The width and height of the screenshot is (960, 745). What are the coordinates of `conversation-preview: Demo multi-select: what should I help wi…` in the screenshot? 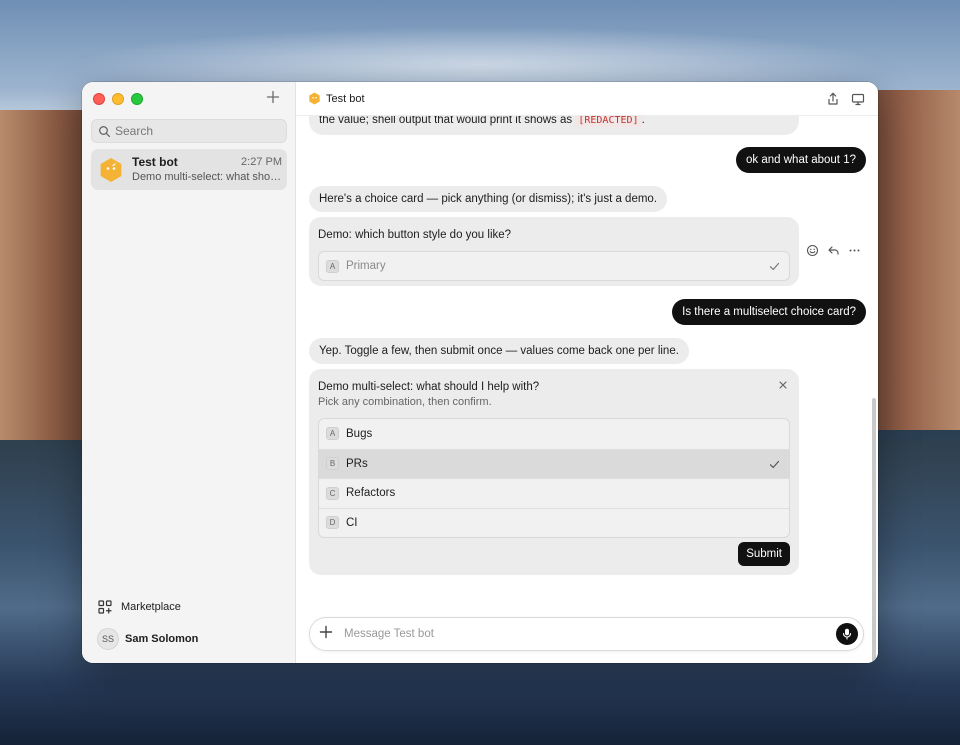 It's located at (207, 176).